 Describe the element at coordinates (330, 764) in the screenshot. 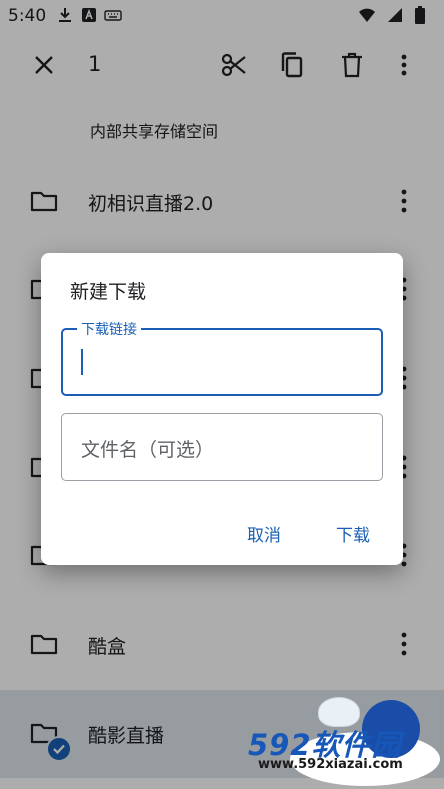

I see `watermark-url: www.592xiazai.com` at that location.